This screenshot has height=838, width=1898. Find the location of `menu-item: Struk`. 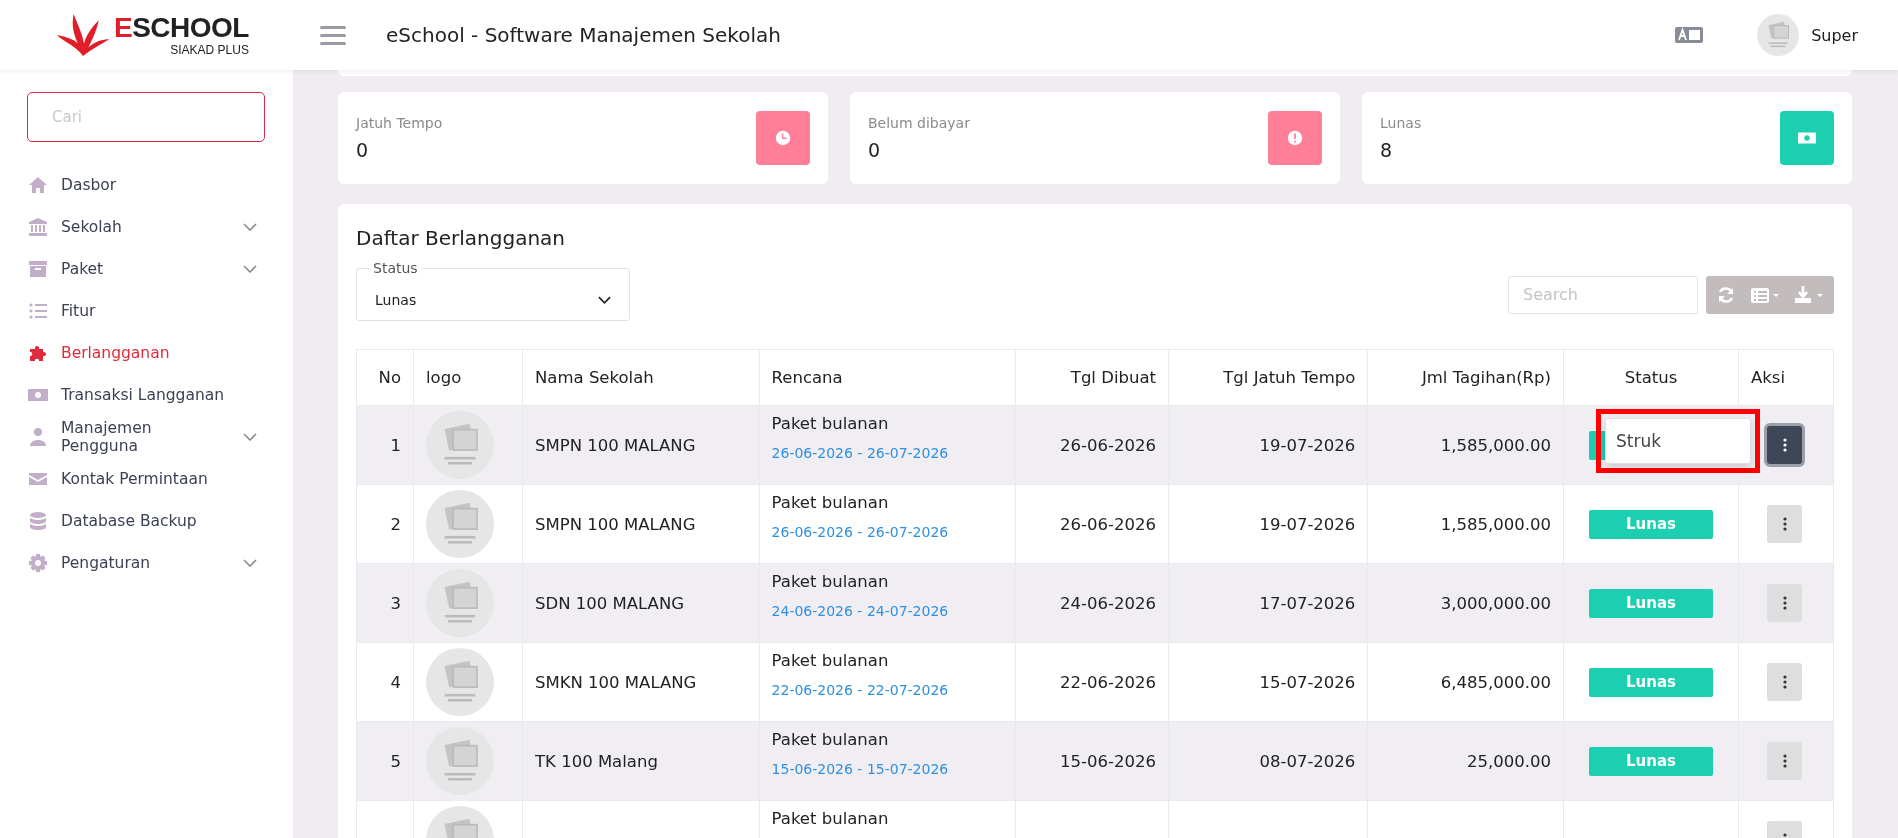

menu-item: Struk is located at coordinates (1639, 440).